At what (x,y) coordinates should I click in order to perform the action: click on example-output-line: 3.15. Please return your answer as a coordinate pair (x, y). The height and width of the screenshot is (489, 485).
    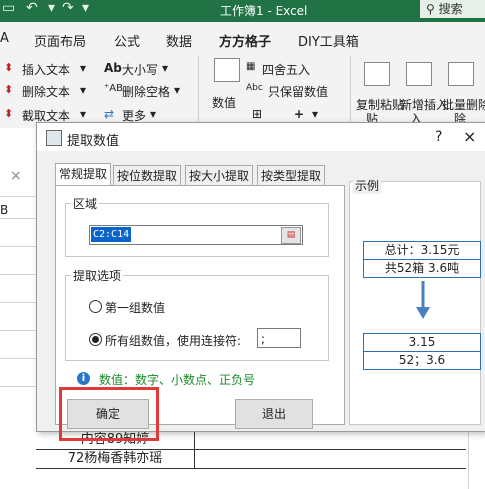
    Looking at the image, I should click on (422, 342).